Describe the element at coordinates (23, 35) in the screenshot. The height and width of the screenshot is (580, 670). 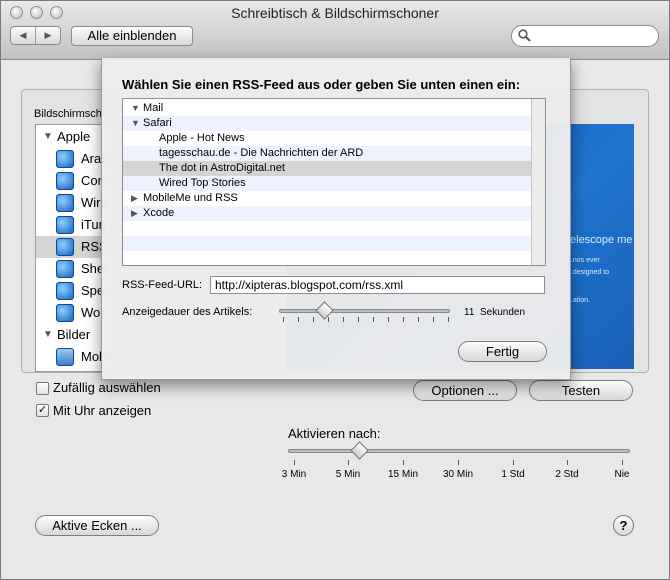
I see `back-icon: ◀` at that location.